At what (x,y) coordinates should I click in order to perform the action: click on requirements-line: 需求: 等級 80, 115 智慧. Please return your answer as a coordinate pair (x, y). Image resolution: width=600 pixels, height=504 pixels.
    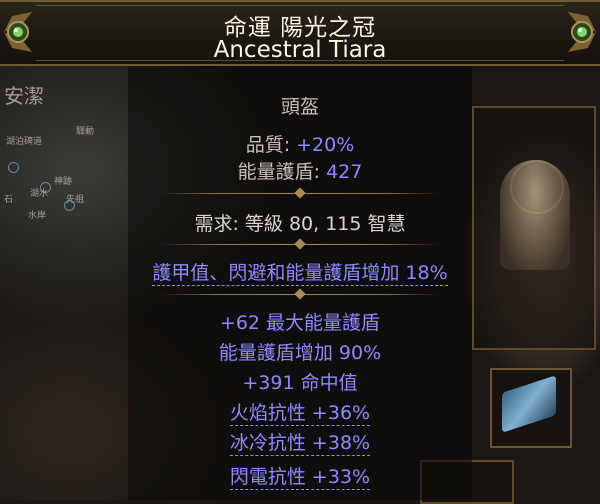
    Looking at the image, I should click on (300, 222).